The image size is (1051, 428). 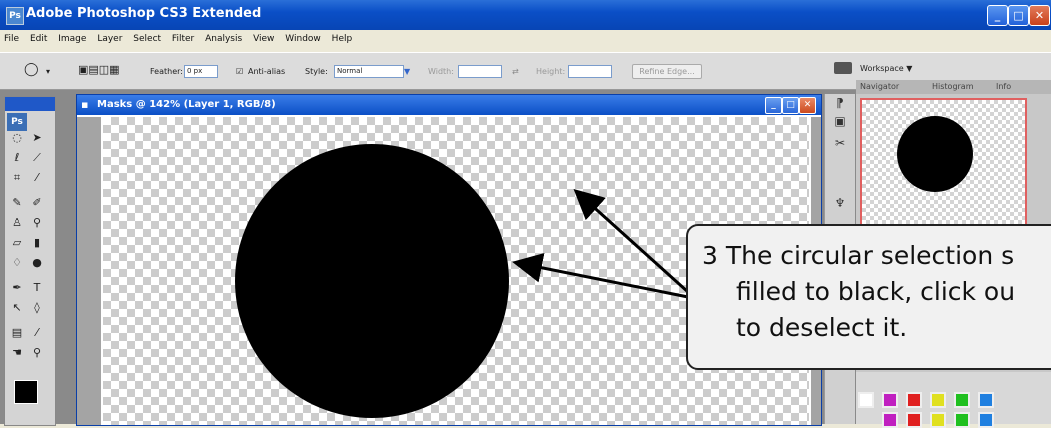 What do you see at coordinates (441, 71) in the screenshot?
I see `width-label: Width:` at bounding box center [441, 71].